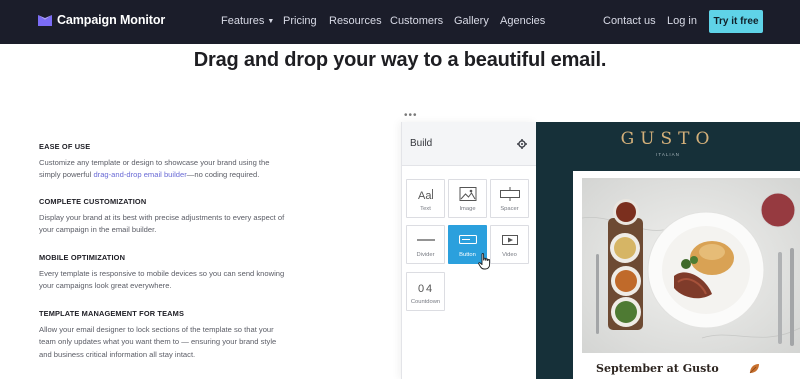 This screenshot has width=800, height=379. Describe the element at coordinates (754, 369) in the screenshot. I see `leaf-icon` at that location.